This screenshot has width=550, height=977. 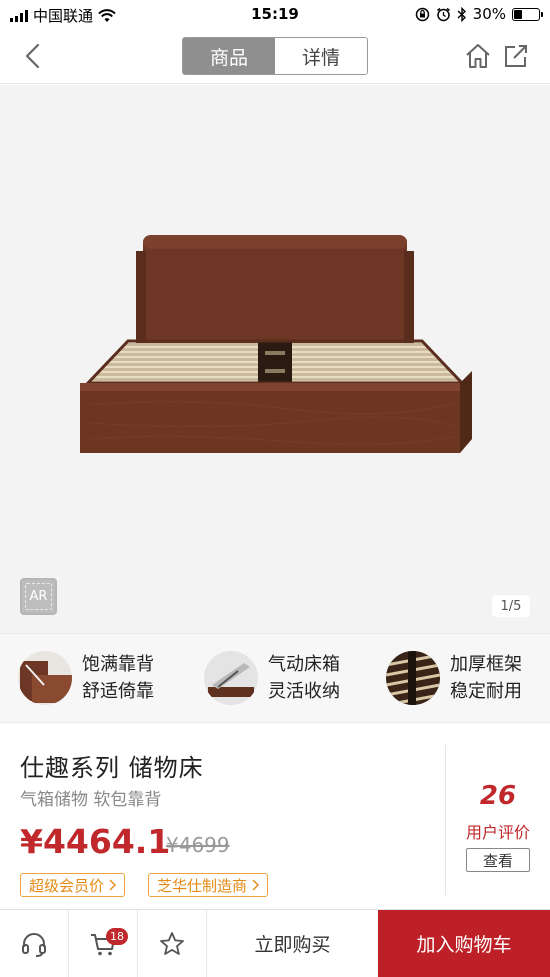 What do you see at coordinates (103, 943) in the screenshot?
I see `cart-button: 18` at bounding box center [103, 943].